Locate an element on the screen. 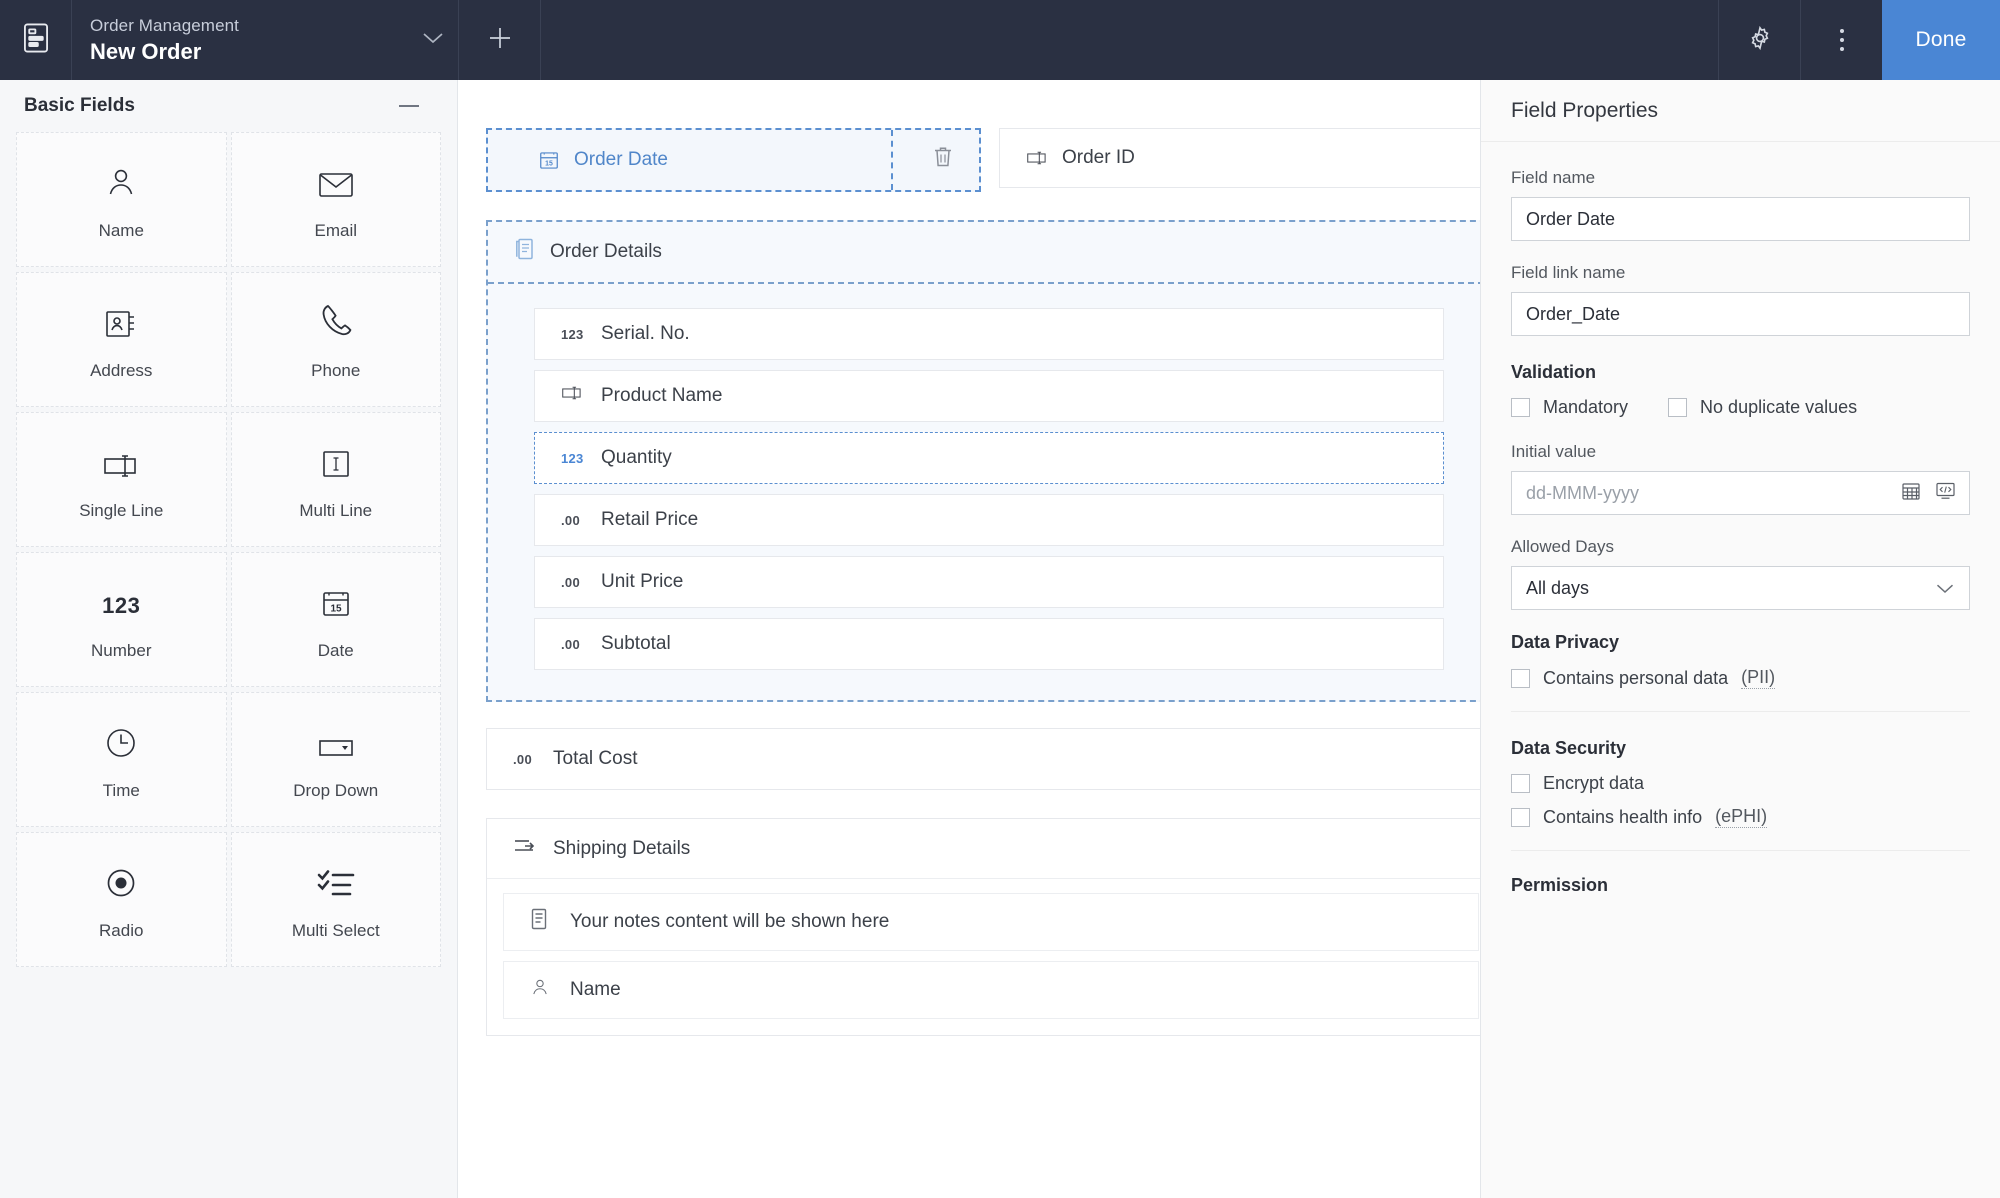 This screenshot has width=2000, height=1198. canvas-field-order-date: 15 Order Date is located at coordinates (733, 160).